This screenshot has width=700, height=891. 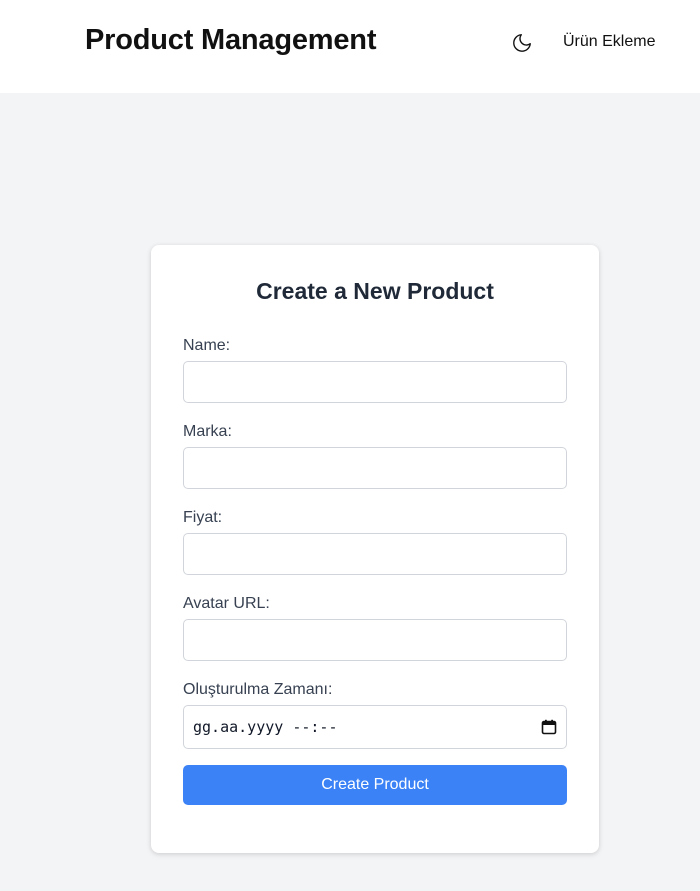 What do you see at coordinates (375, 727) in the screenshot?
I see `created-at-datetime-input: gg.aa.yyyy --:--` at bounding box center [375, 727].